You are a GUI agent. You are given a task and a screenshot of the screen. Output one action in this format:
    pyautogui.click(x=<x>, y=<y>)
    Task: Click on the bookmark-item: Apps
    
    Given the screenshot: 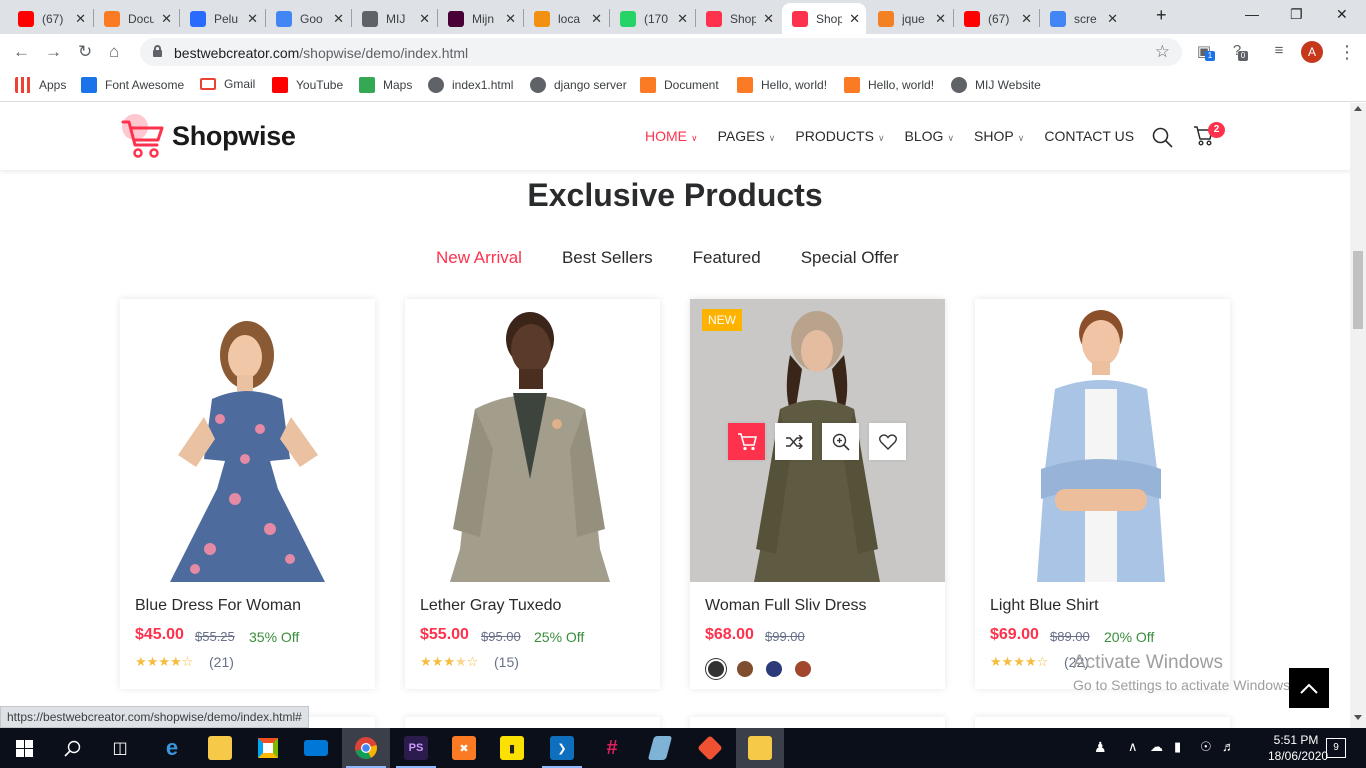 What is the action you would take?
    pyautogui.click(x=40, y=85)
    